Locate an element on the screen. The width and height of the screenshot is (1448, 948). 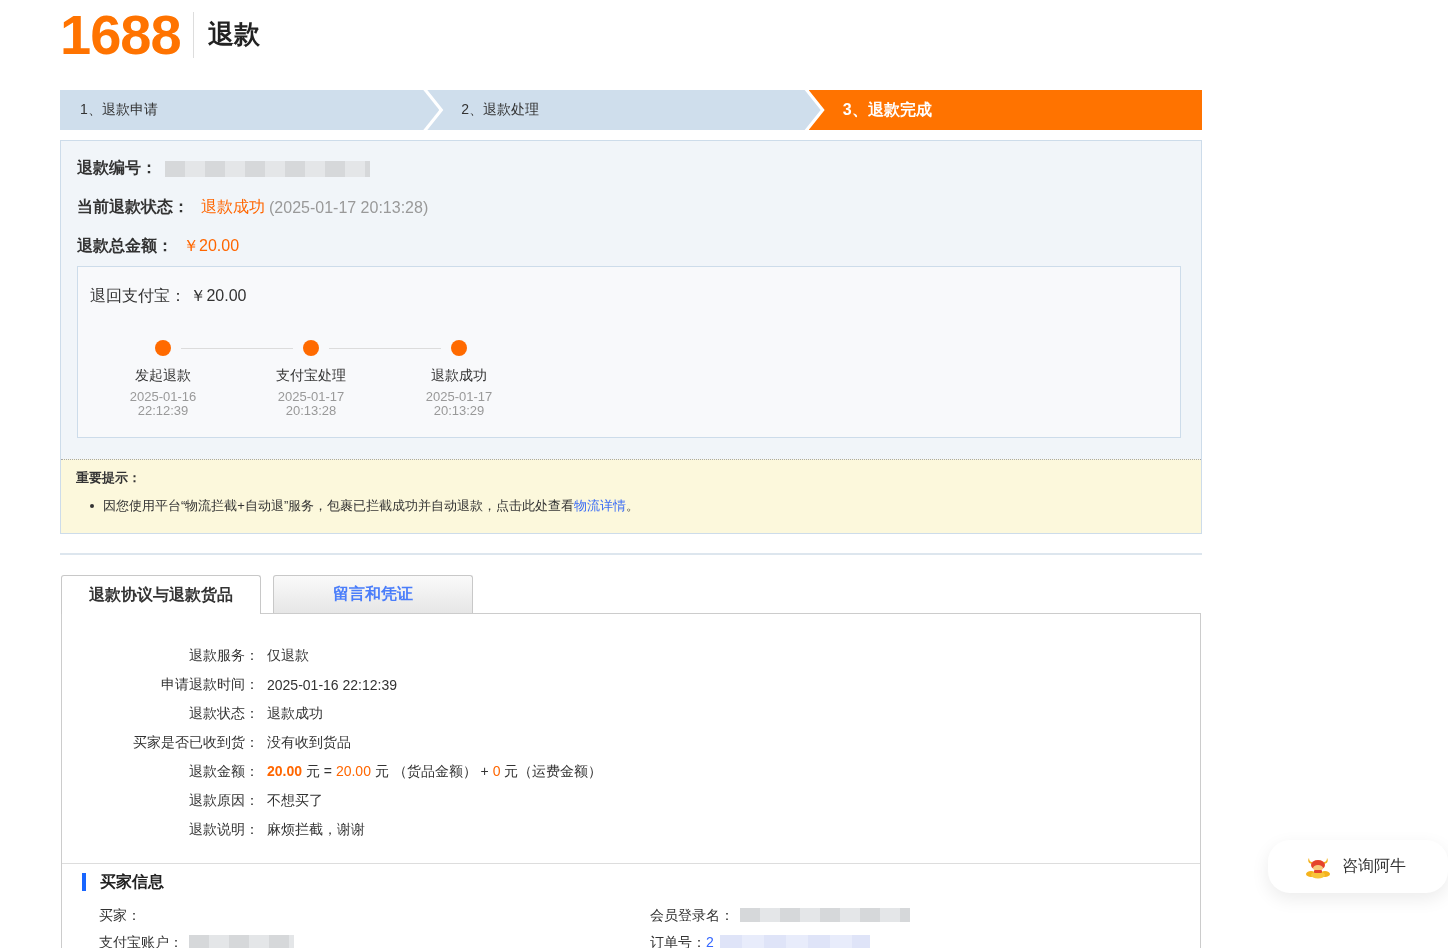
tab: 留言和凭证 is located at coordinates (373, 594).